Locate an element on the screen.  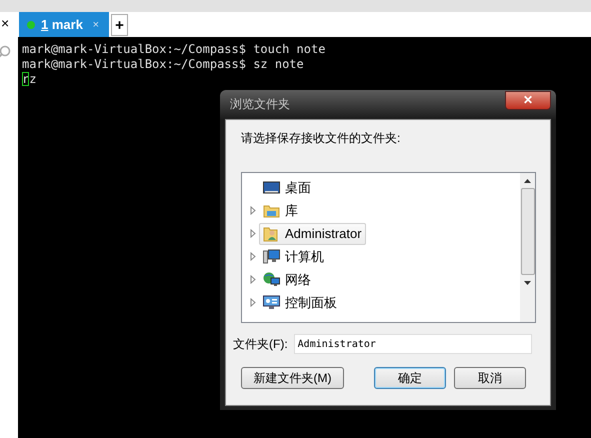
globe-monitor-icon is located at coordinates (271, 279).